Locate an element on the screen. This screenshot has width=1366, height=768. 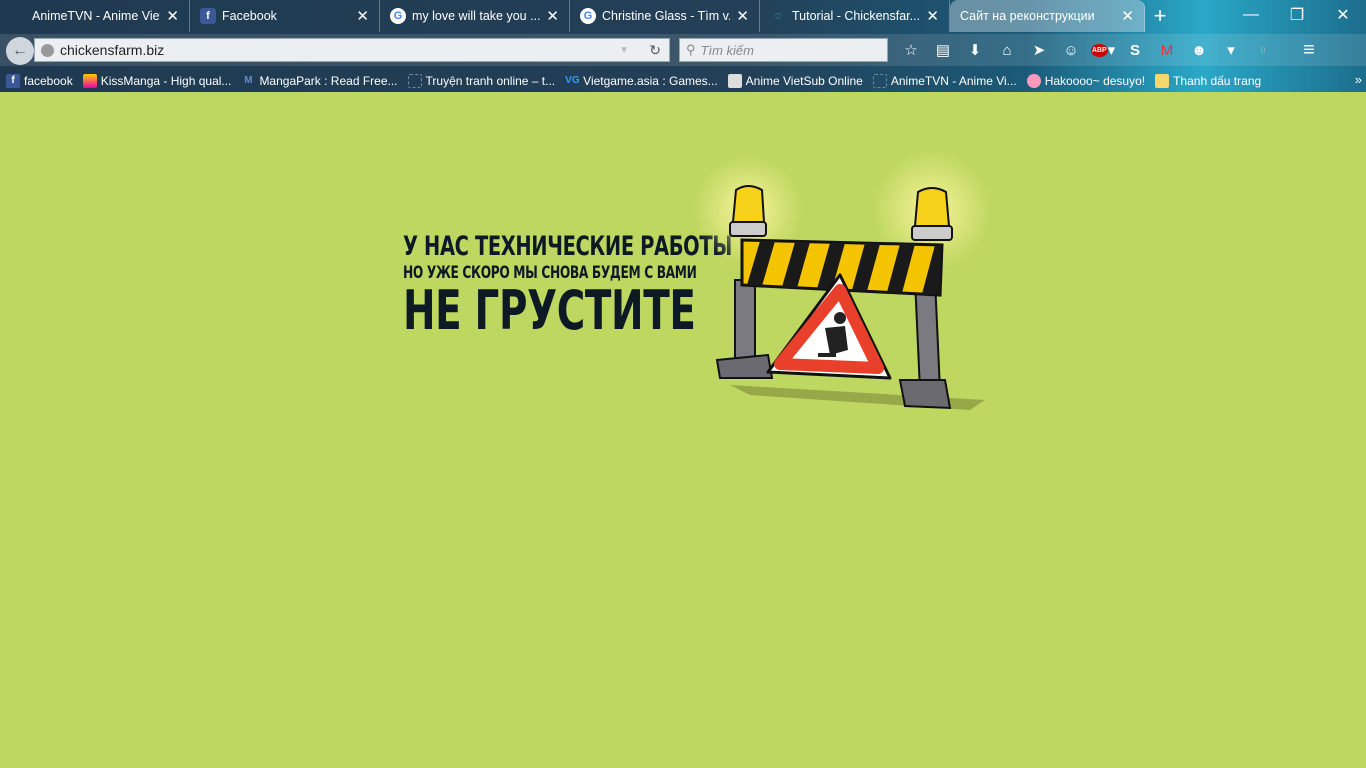
globe-icon is located at coordinates (47, 50).